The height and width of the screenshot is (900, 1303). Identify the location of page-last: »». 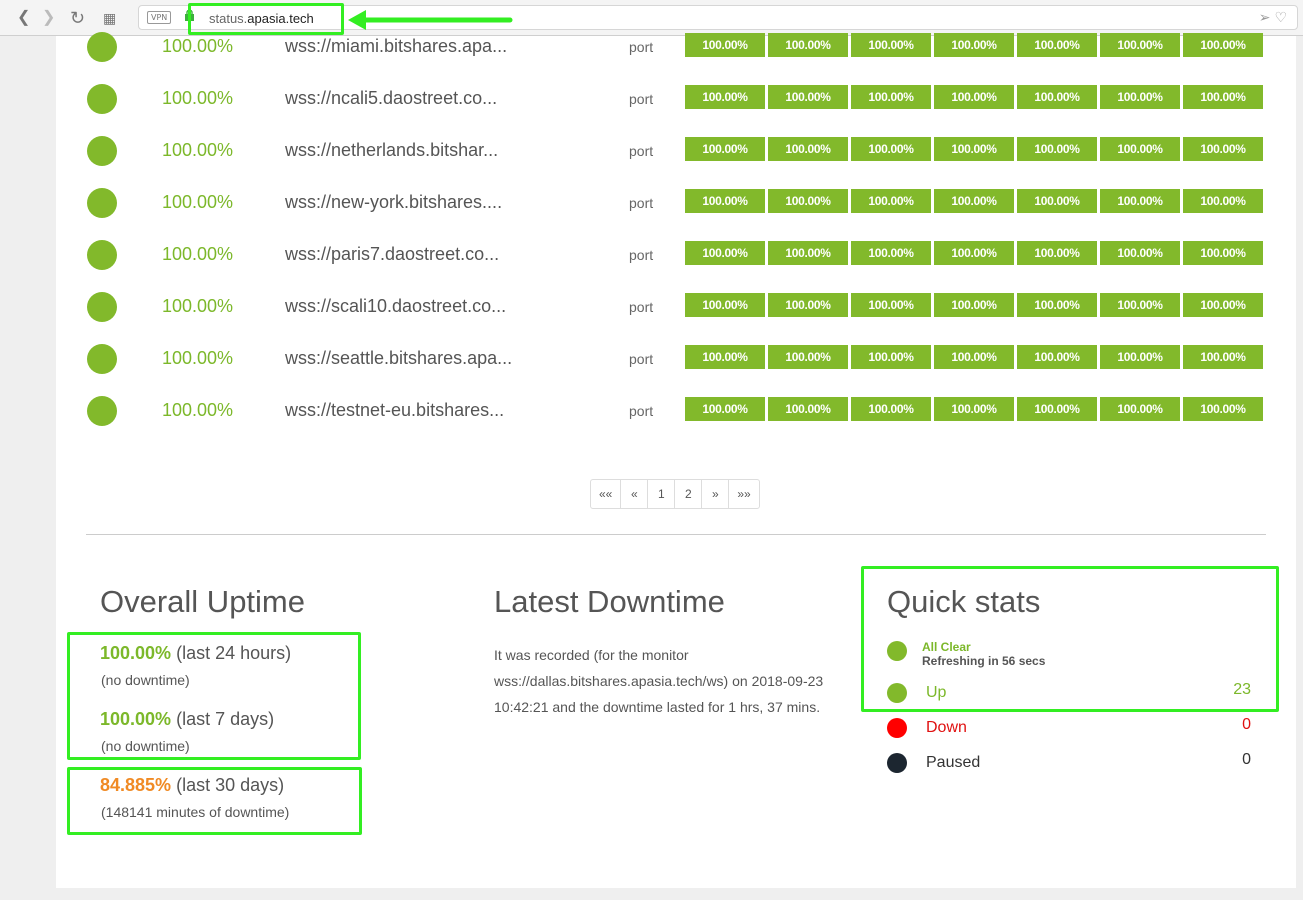
(743, 494).